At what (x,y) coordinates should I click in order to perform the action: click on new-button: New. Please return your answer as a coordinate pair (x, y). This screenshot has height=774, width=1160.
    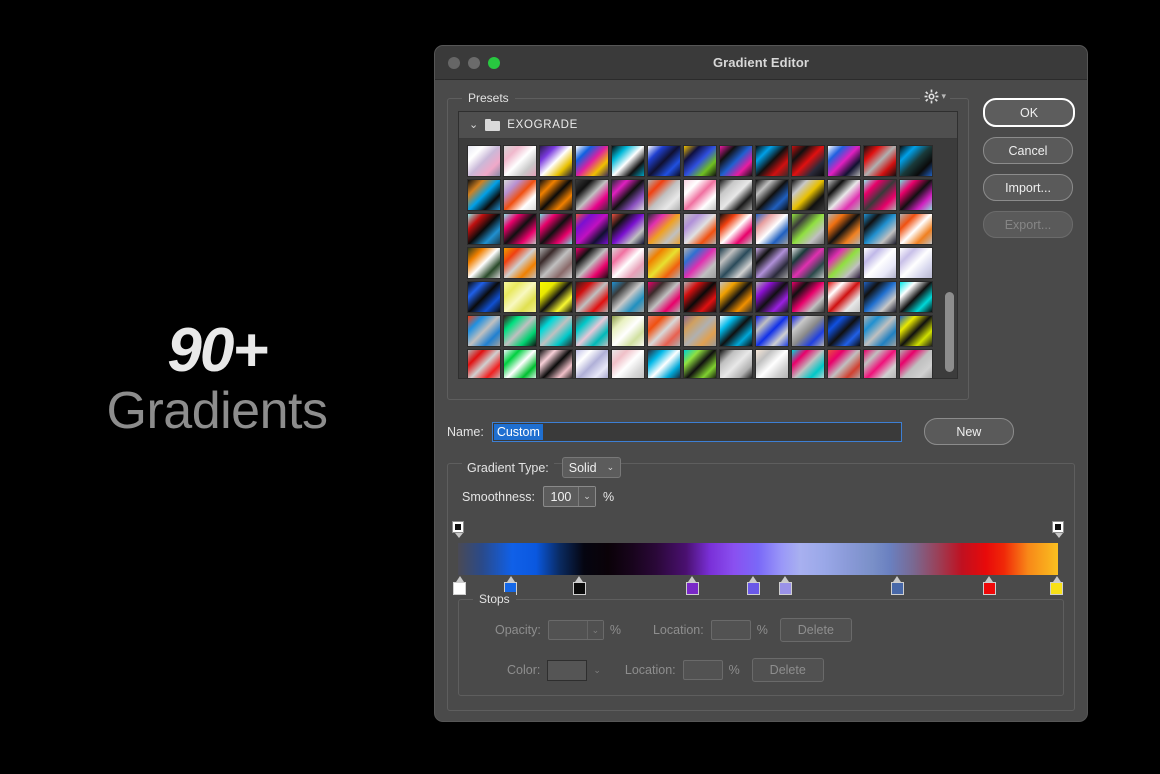
    Looking at the image, I should click on (968, 431).